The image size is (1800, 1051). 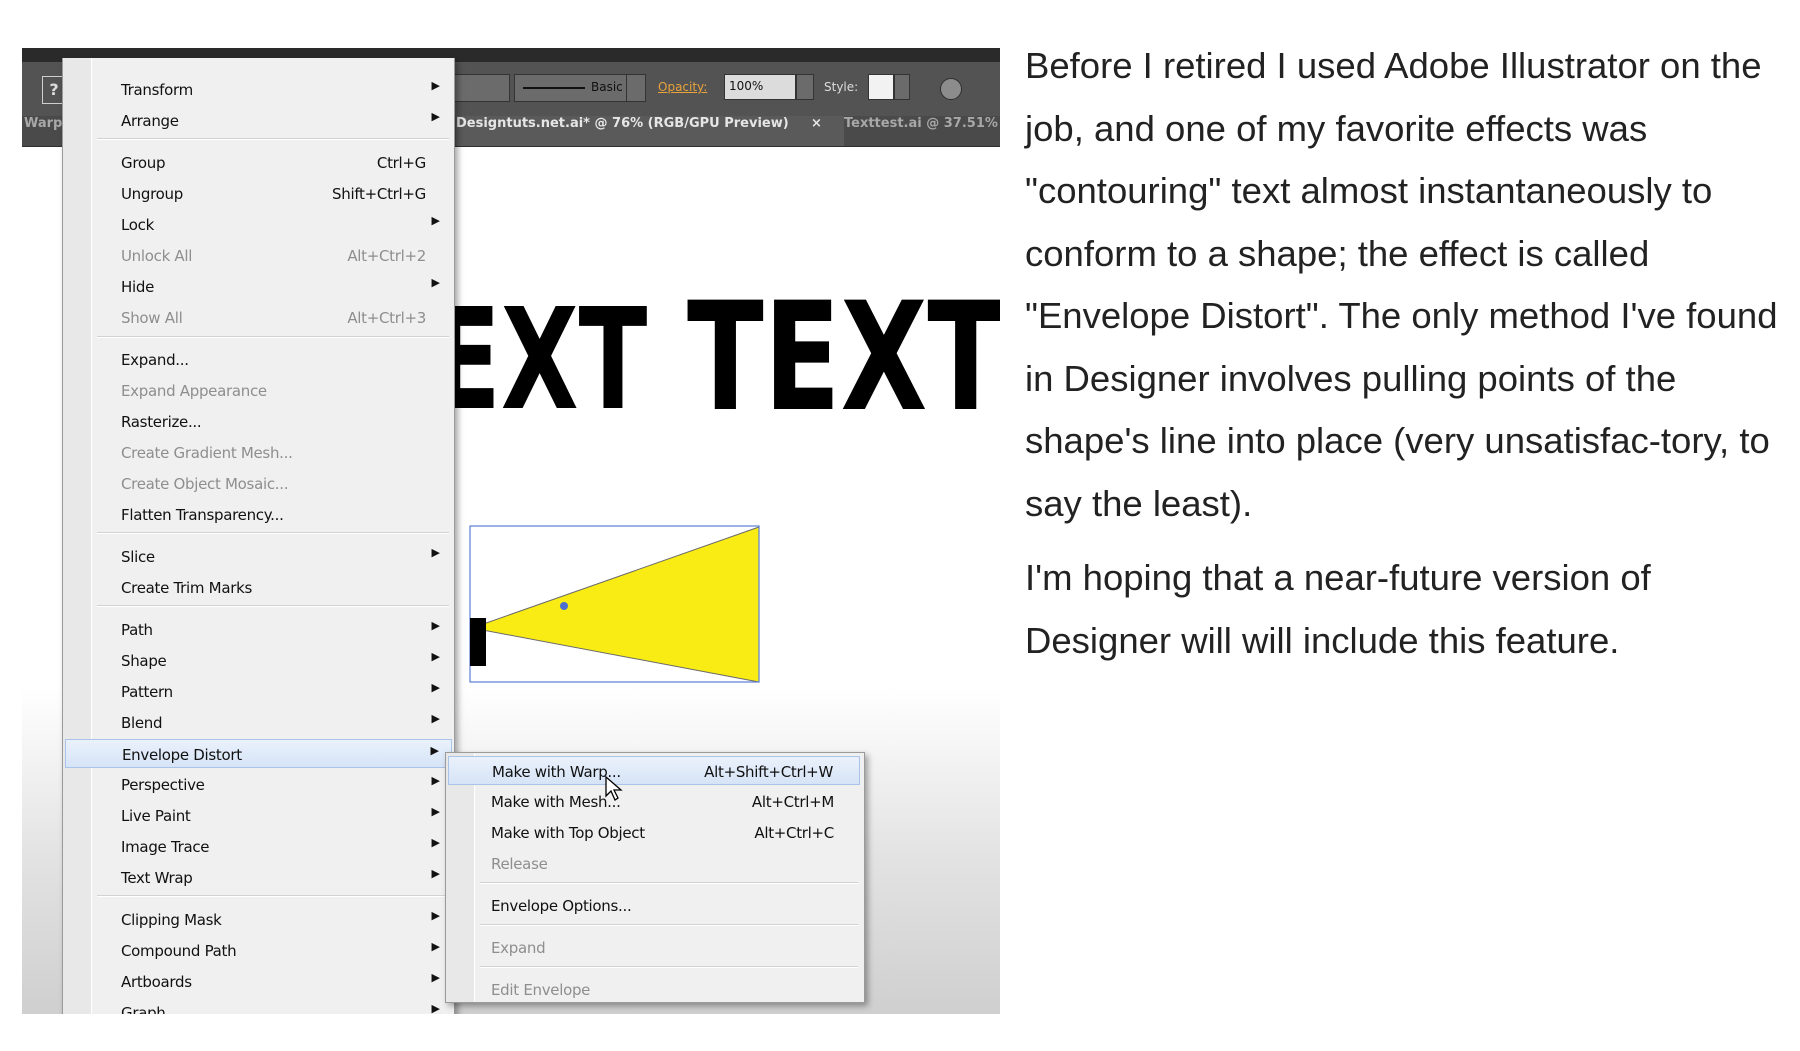 I want to click on menu-item-label: Lock, so click(x=138, y=225).